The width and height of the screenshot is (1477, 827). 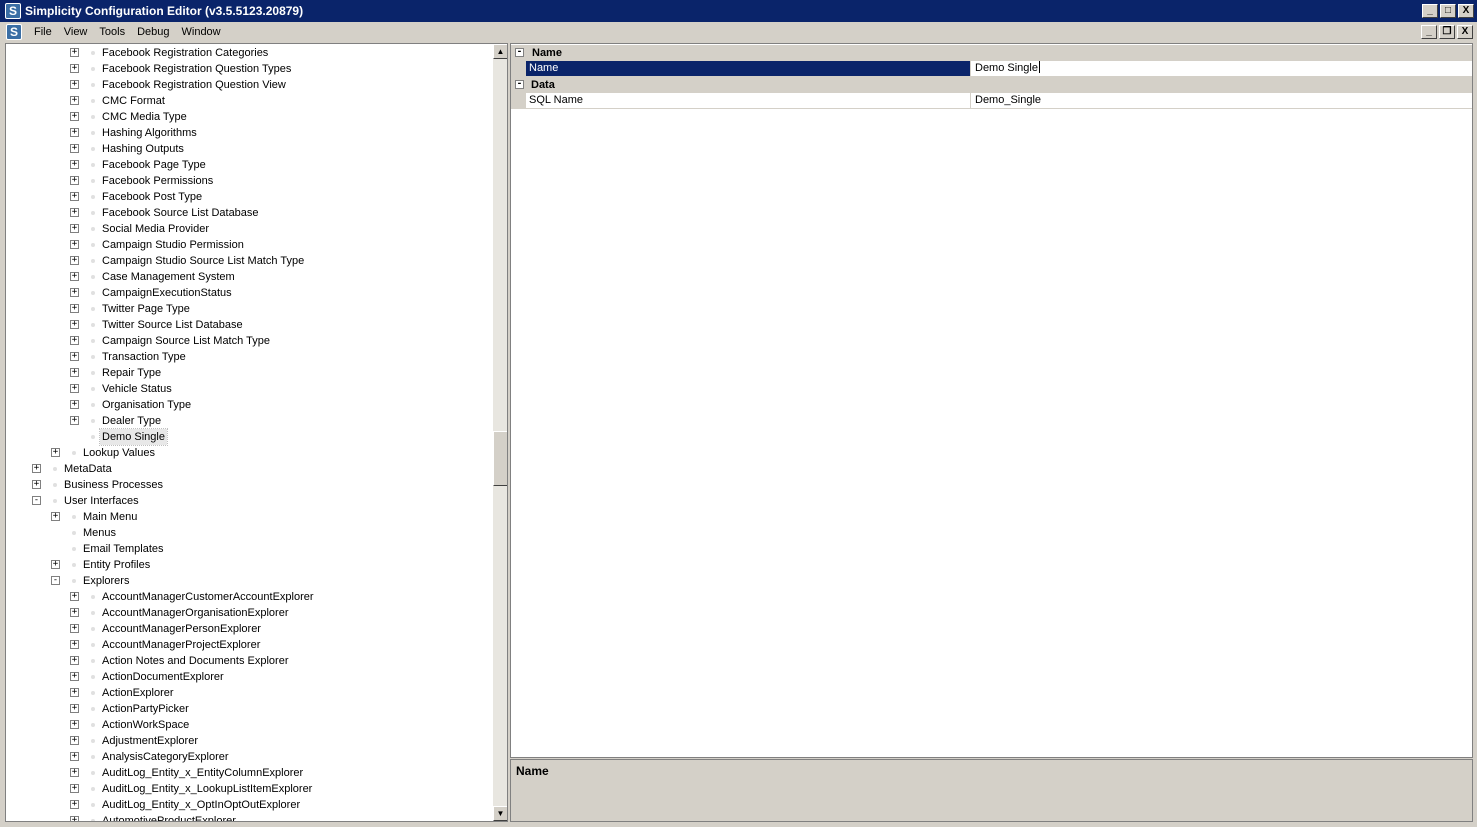 What do you see at coordinates (207, 789) in the screenshot?
I see `tree-node-label: AuditLog_Entity_x_LookupListItemExplorer` at bounding box center [207, 789].